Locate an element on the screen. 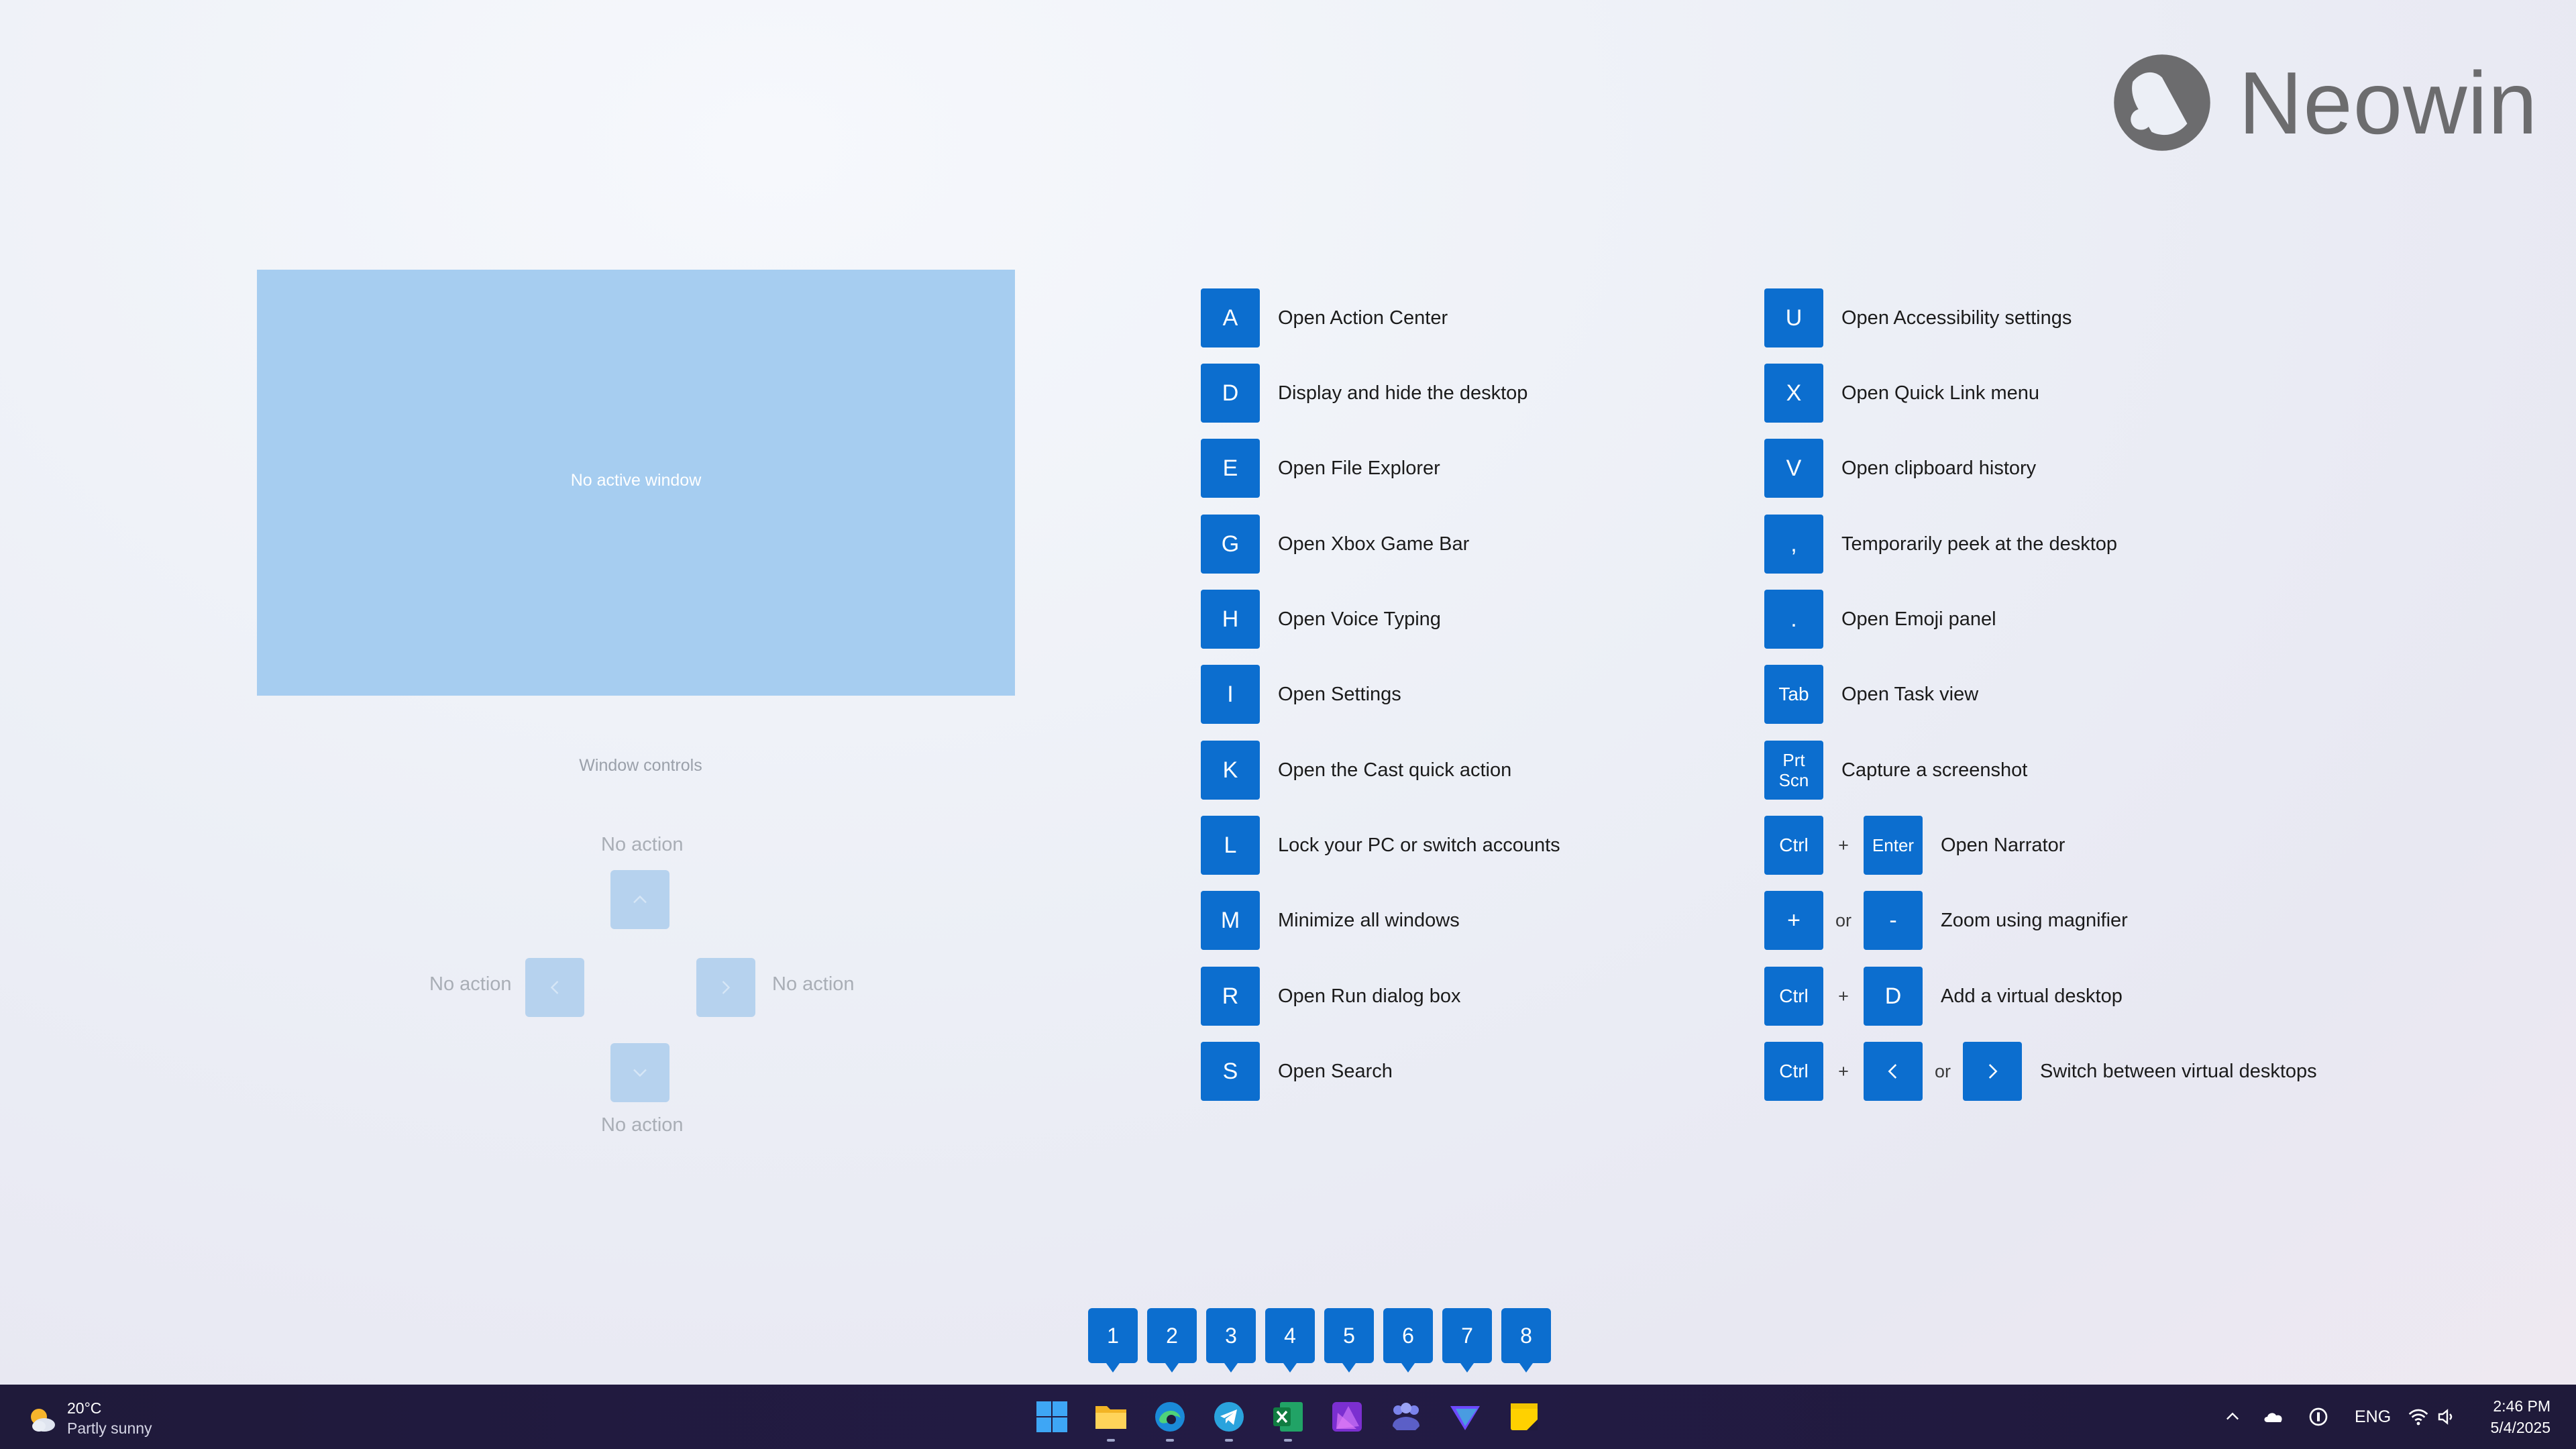 Image resolution: width=2576 pixels, height=1449 pixels. shortcut-description: Open Accessibility settings is located at coordinates (1956, 318).